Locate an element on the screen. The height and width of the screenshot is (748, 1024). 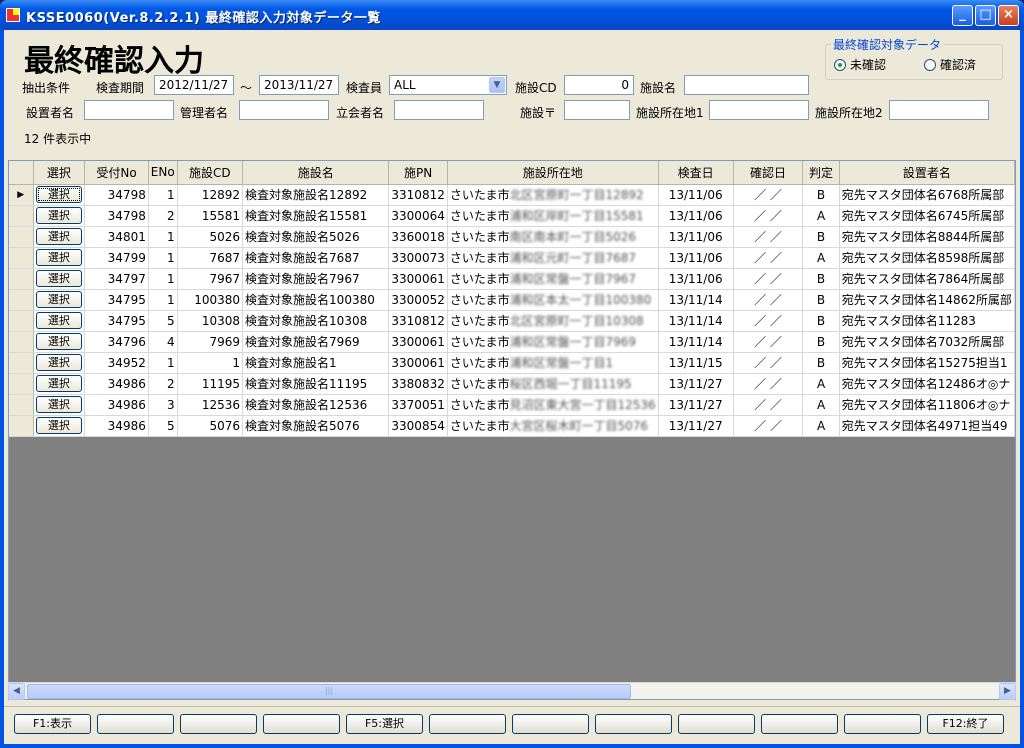
row-header: ▶ is located at coordinates (21, 195).